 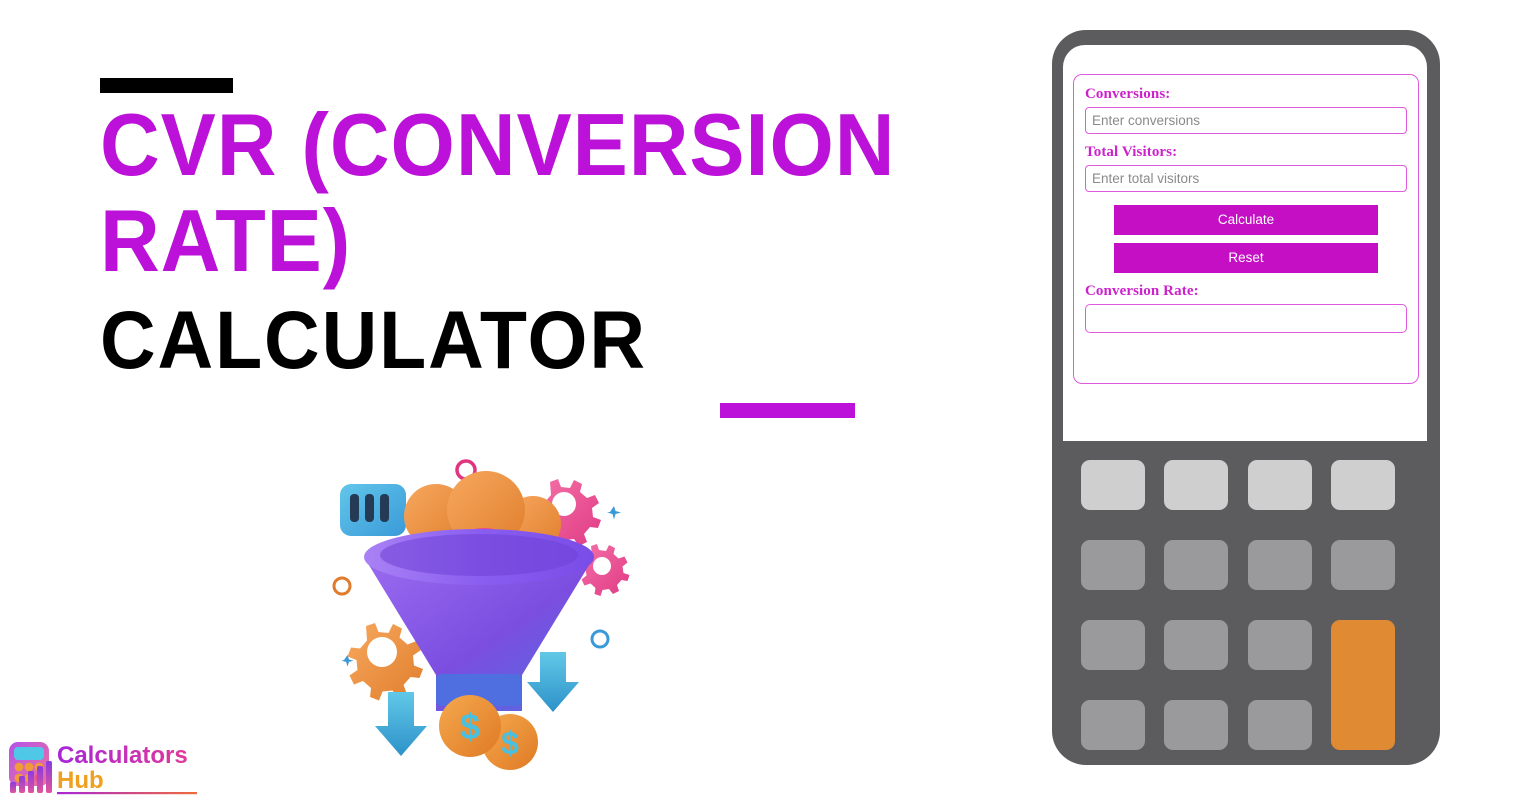 What do you see at coordinates (1196, 725) in the screenshot?
I see `keypad-key-r4c2` at bounding box center [1196, 725].